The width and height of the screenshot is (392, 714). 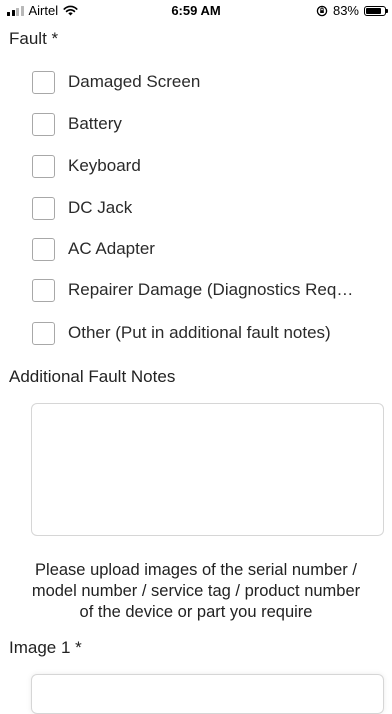 I want to click on fault-option-ac-adapter: AC Adapter, so click(x=93, y=249).